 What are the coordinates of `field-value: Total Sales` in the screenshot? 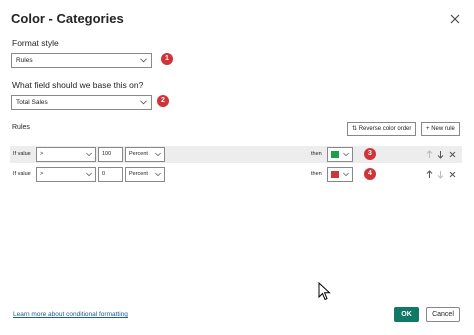 It's located at (32, 102).